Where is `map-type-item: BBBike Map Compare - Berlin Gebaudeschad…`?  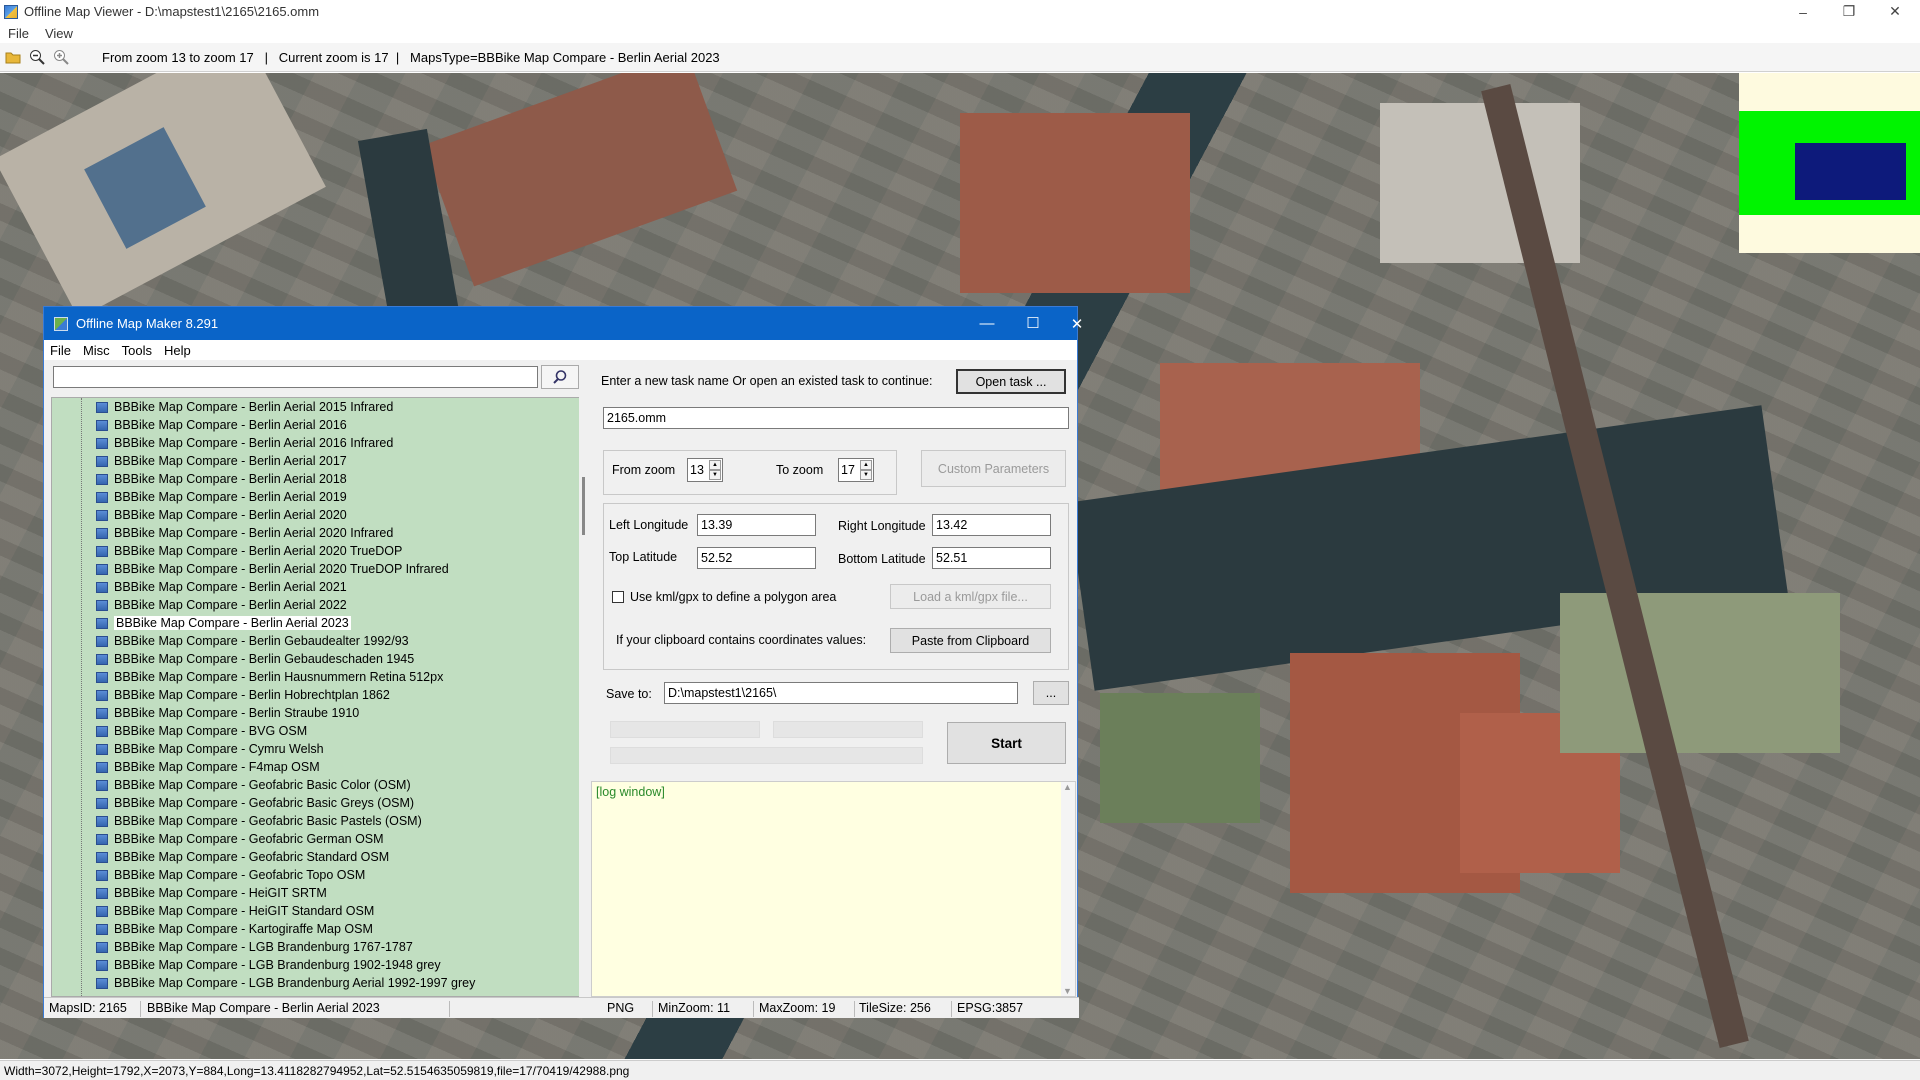
map-type-item: BBBike Map Compare - Berlin Gebaudeschad… is located at coordinates (315, 659).